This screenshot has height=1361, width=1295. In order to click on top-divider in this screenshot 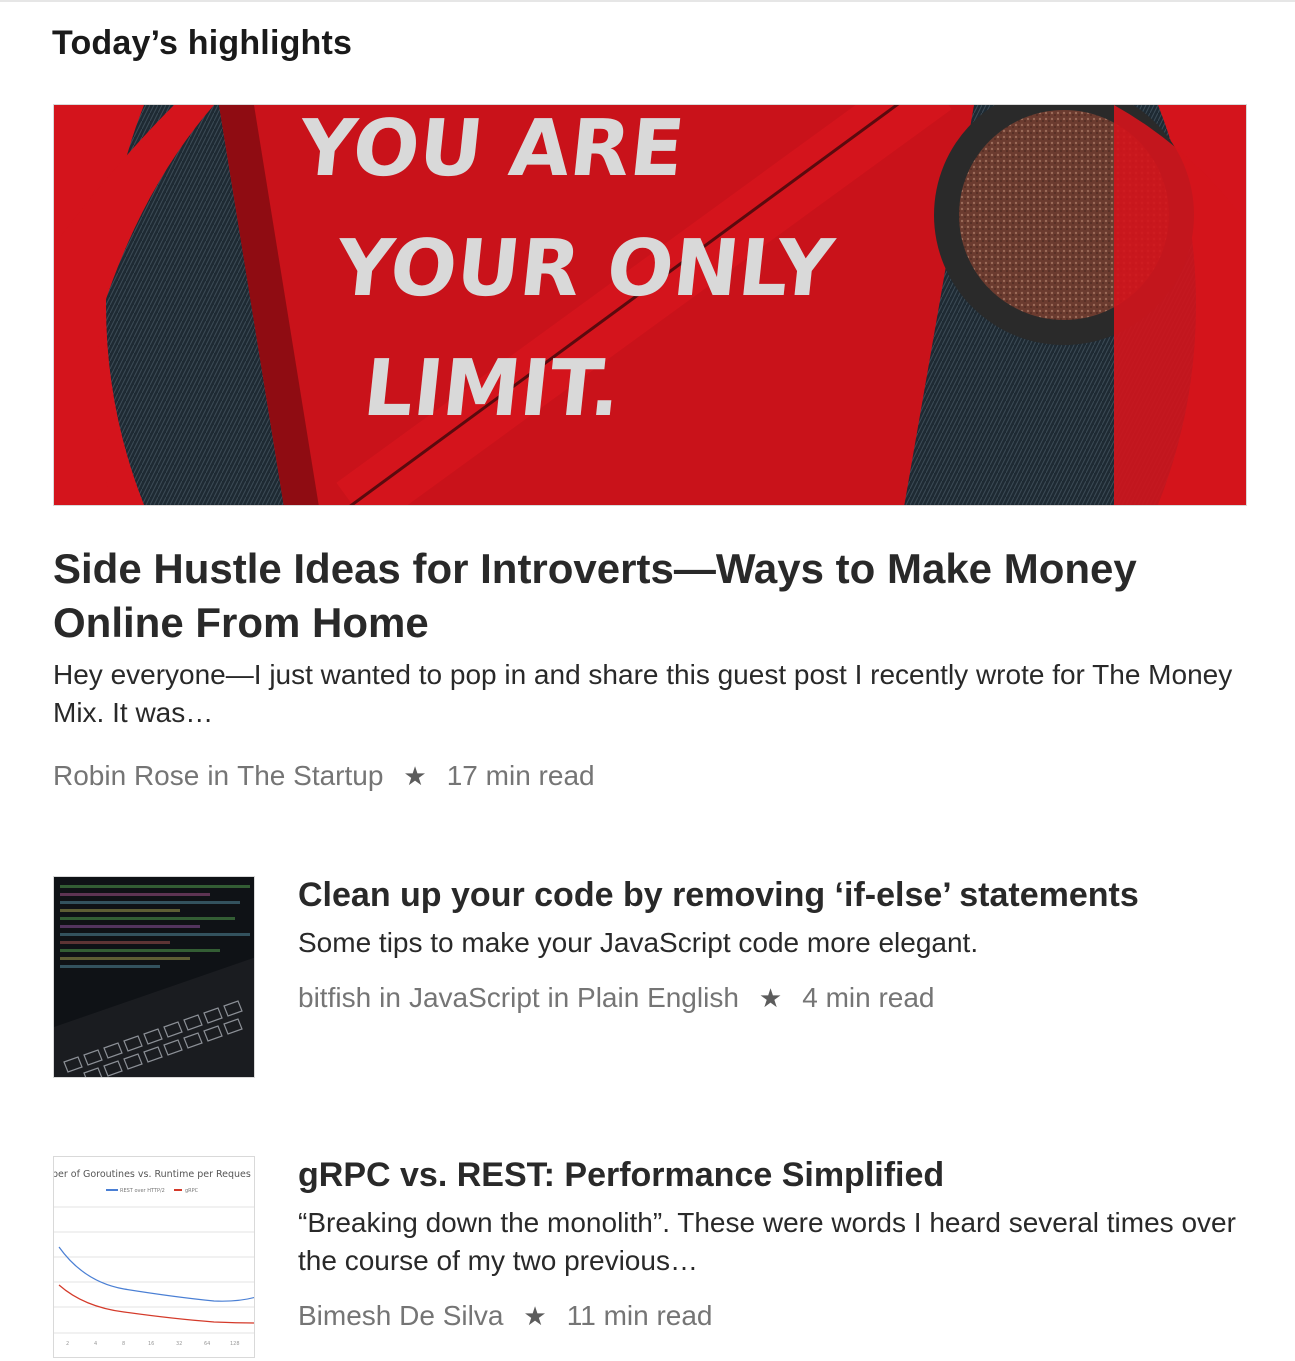, I will do `click(647, 1)`.